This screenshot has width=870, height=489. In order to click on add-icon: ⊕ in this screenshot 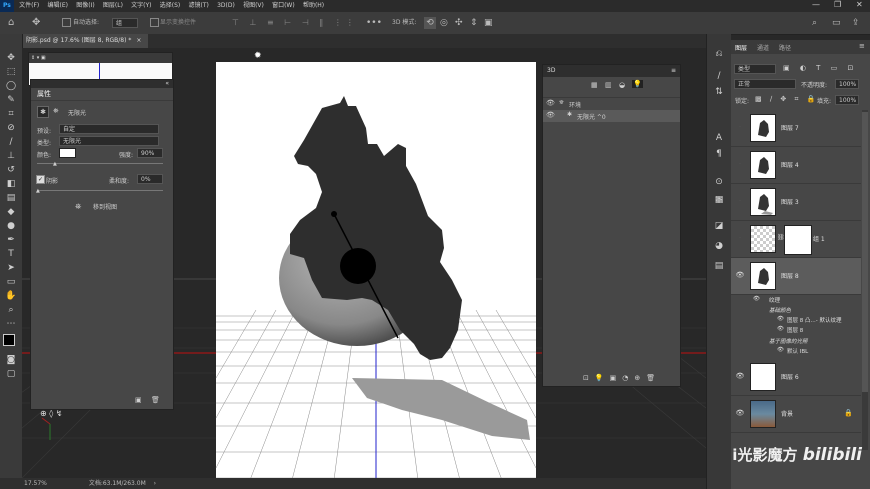, I will do `click(640, 378)`.